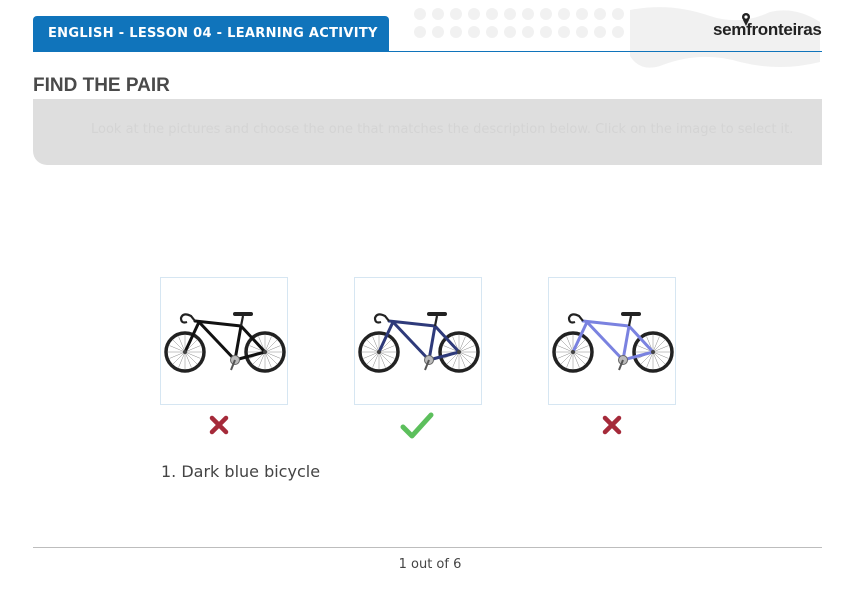 This screenshot has height=600, width=860. I want to click on option-card-dark-blue-bicycle, so click(418, 341).